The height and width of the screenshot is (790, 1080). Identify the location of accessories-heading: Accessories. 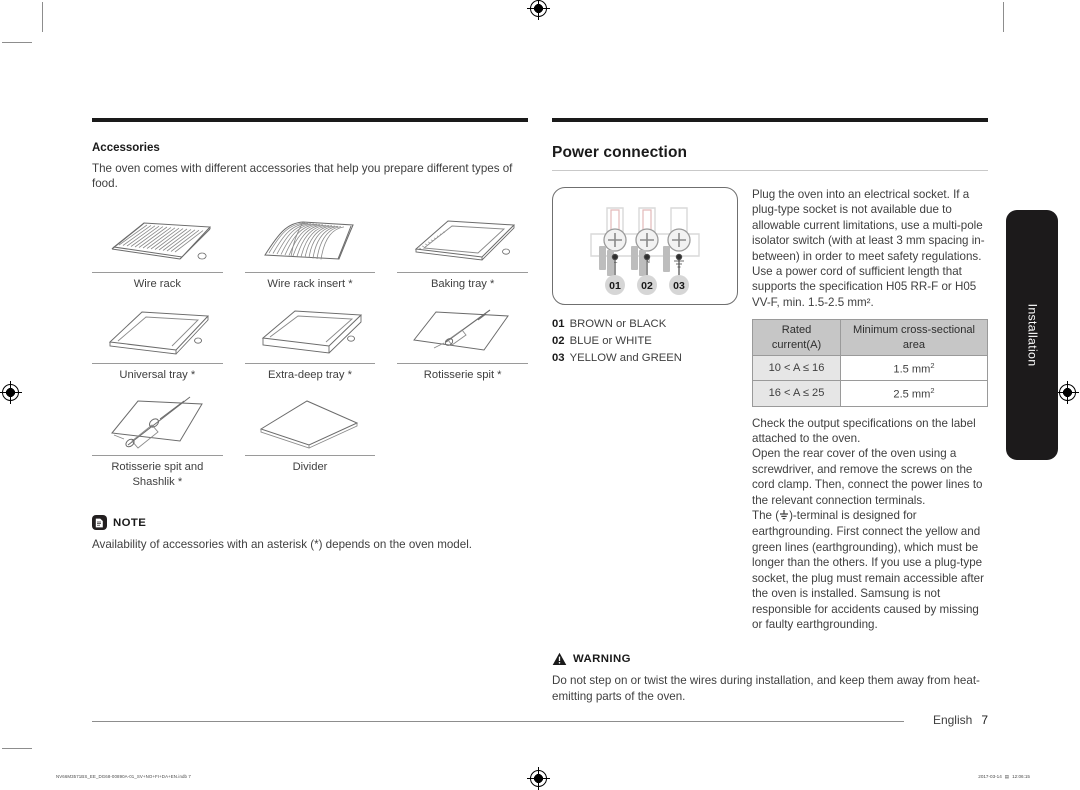
(126, 148).